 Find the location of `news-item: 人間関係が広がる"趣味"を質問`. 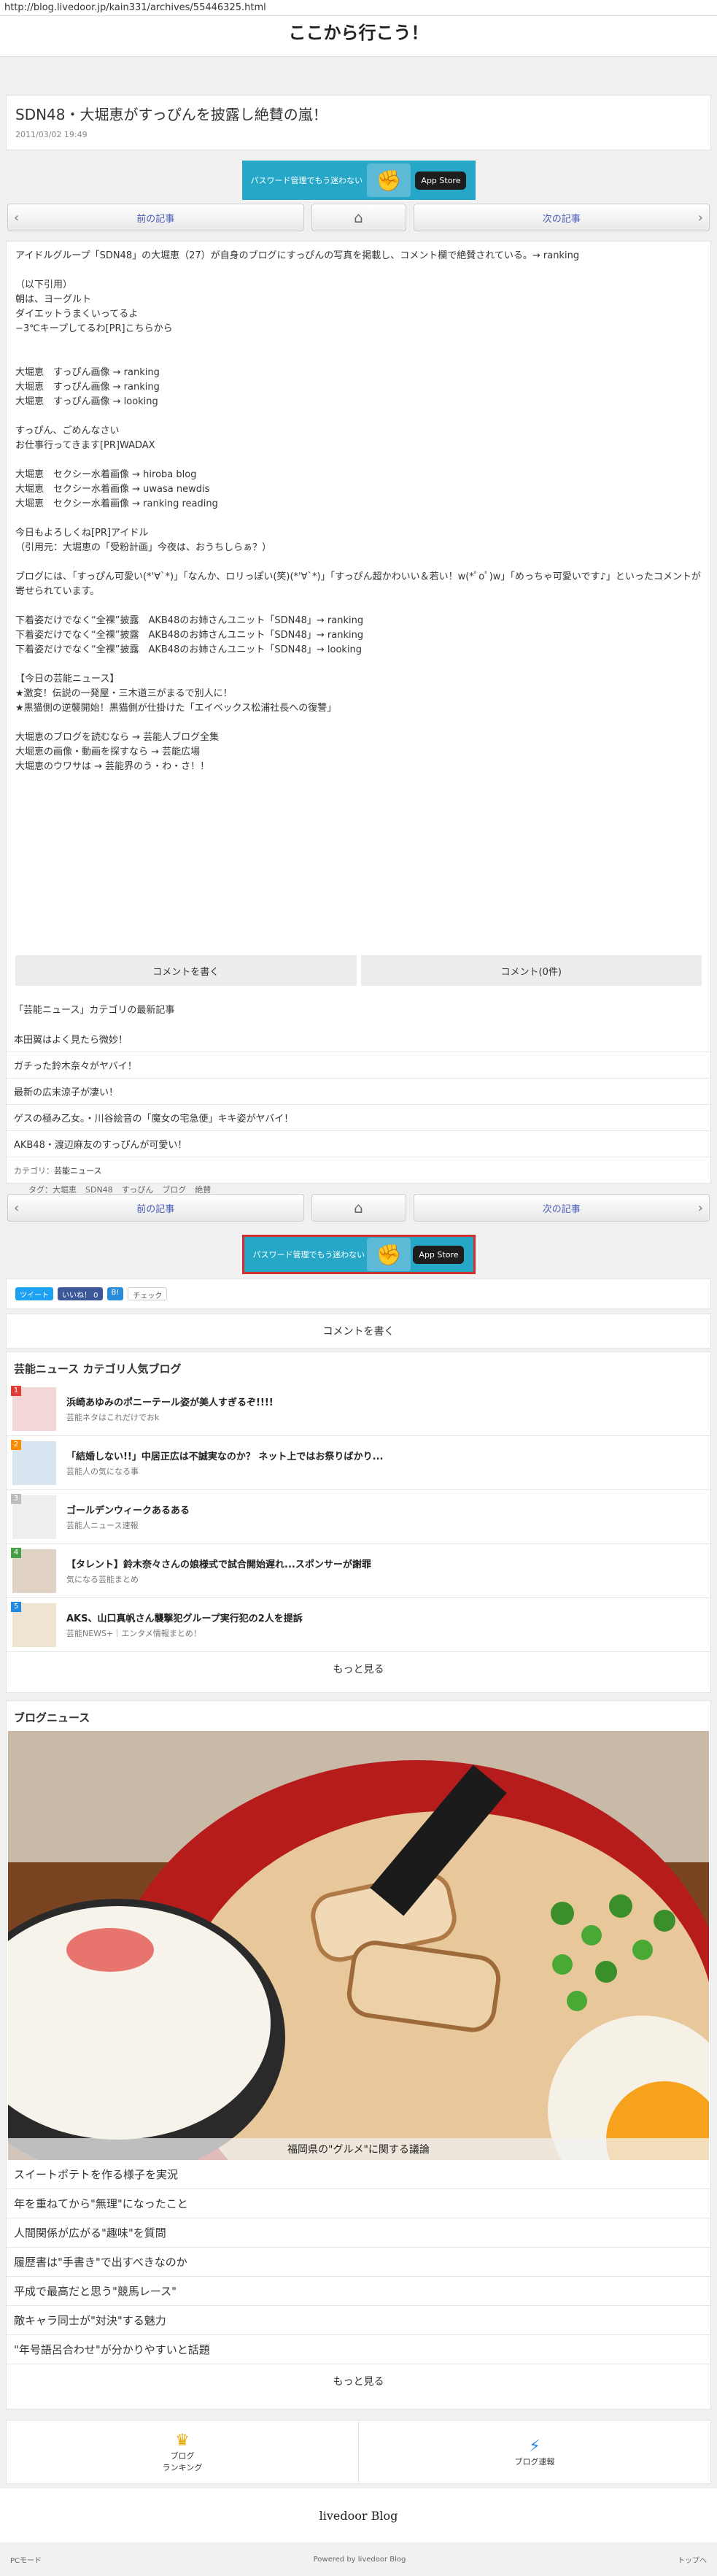

news-item: 人間関係が広がる"趣味"を質問 is located at coordinates (358, 2233).